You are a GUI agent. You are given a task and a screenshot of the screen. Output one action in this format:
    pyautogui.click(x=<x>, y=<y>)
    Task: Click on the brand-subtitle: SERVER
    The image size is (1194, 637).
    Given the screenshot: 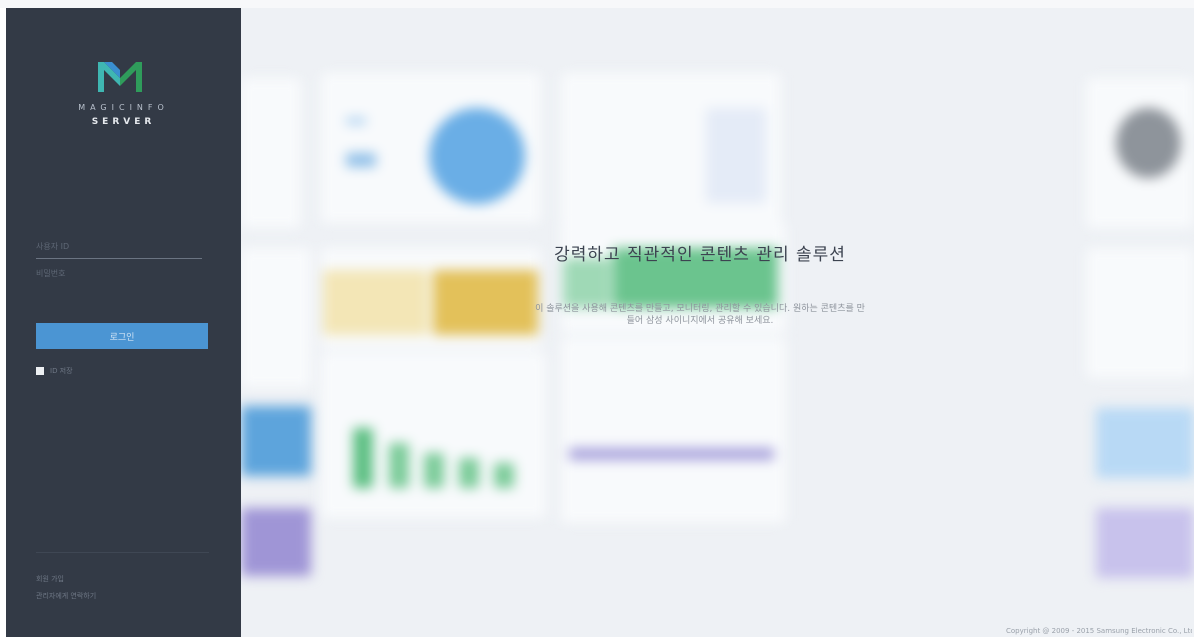 What is the action you would take?
    pyautogui.click(x=123, y=122)
    